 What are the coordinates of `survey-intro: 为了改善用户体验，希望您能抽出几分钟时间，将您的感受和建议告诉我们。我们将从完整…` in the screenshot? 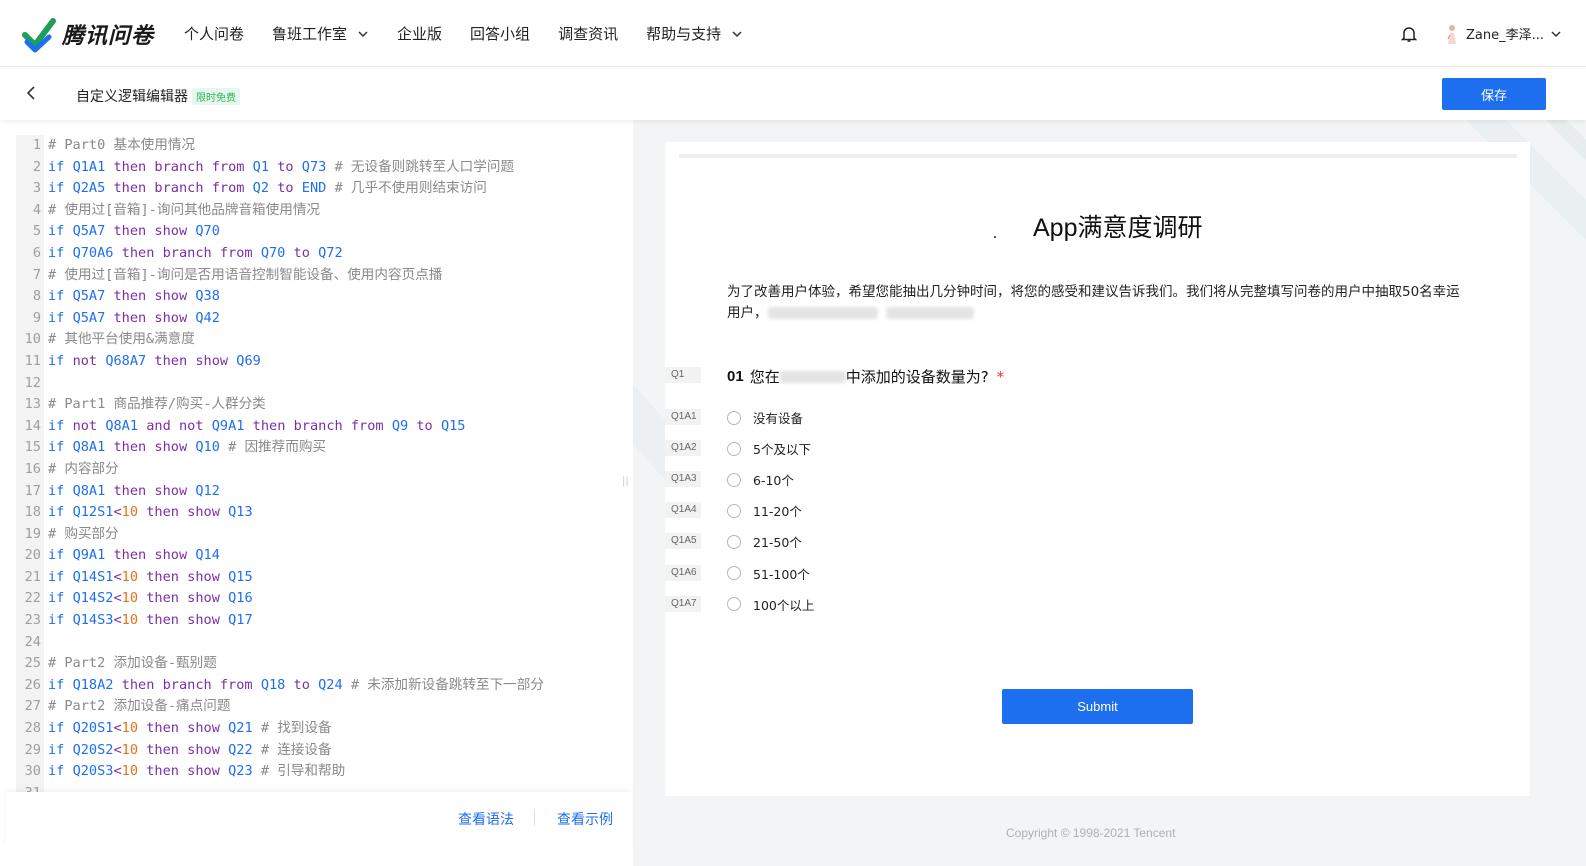 It's located at (1097, 303).